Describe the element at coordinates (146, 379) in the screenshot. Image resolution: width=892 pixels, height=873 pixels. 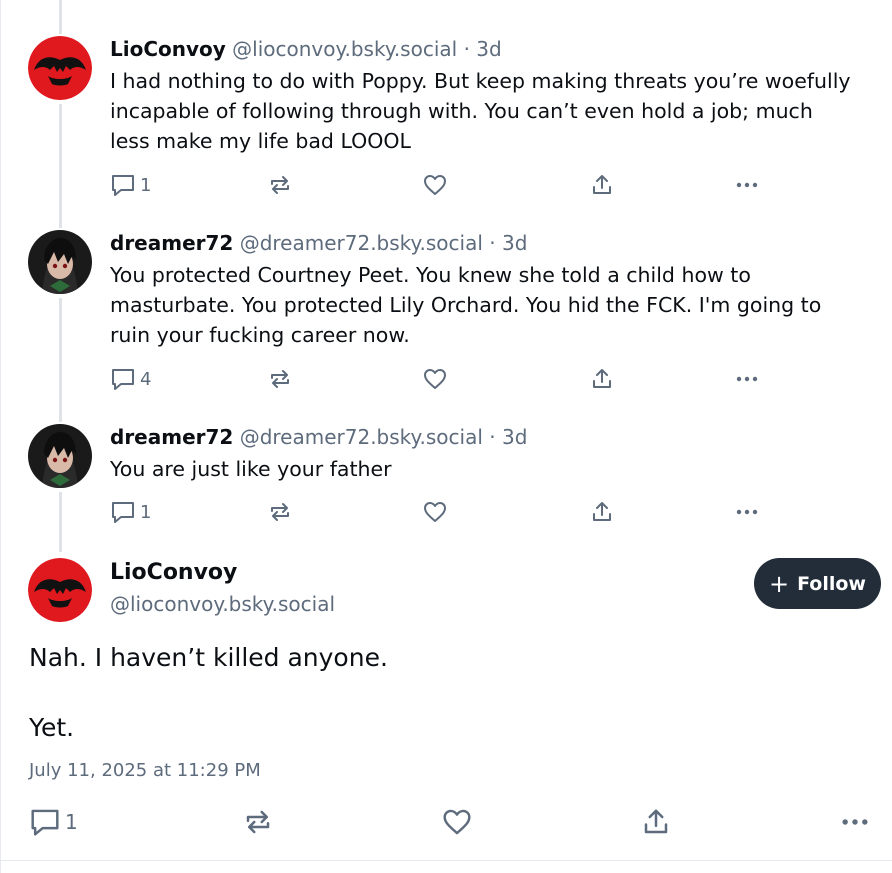
I see `reply-count: 4` at that location.